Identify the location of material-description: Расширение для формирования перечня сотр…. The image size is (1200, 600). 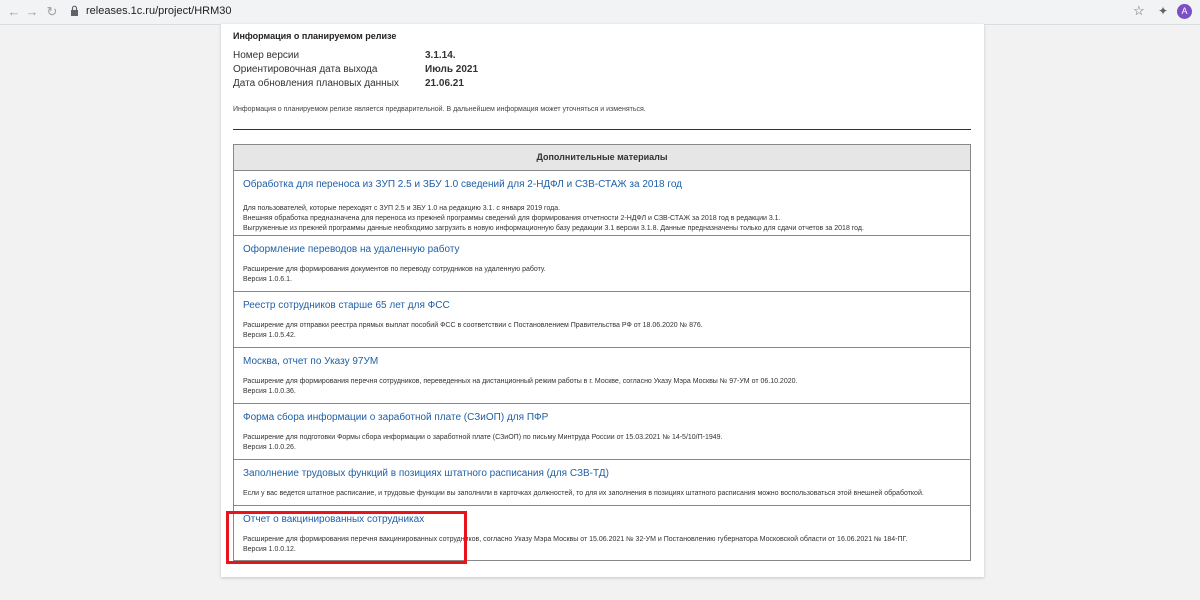
(520, 381).